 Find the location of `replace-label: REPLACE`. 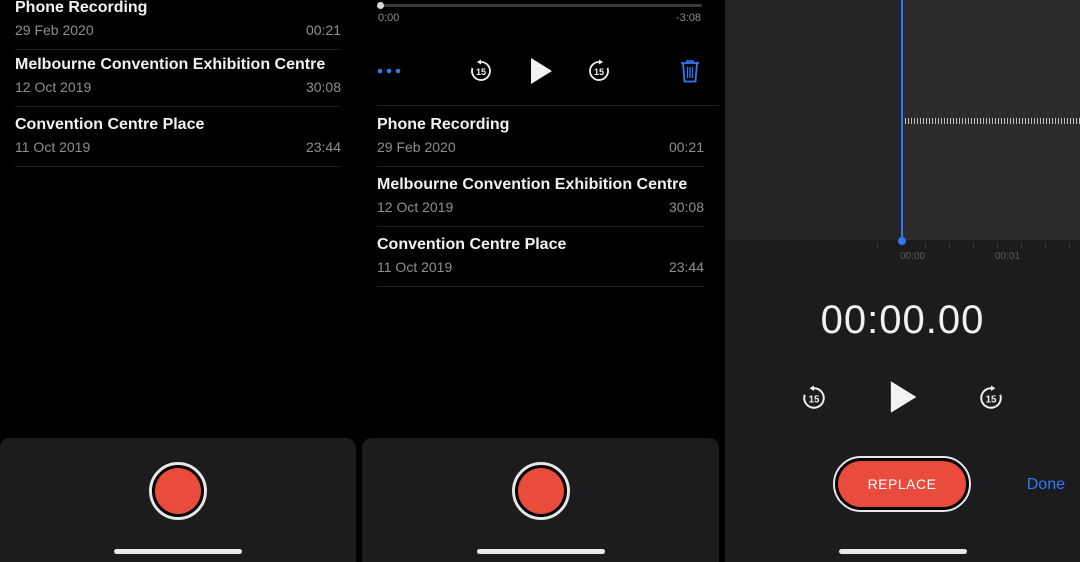

replace-label: REPLACE is located at coordinates (902, 484).